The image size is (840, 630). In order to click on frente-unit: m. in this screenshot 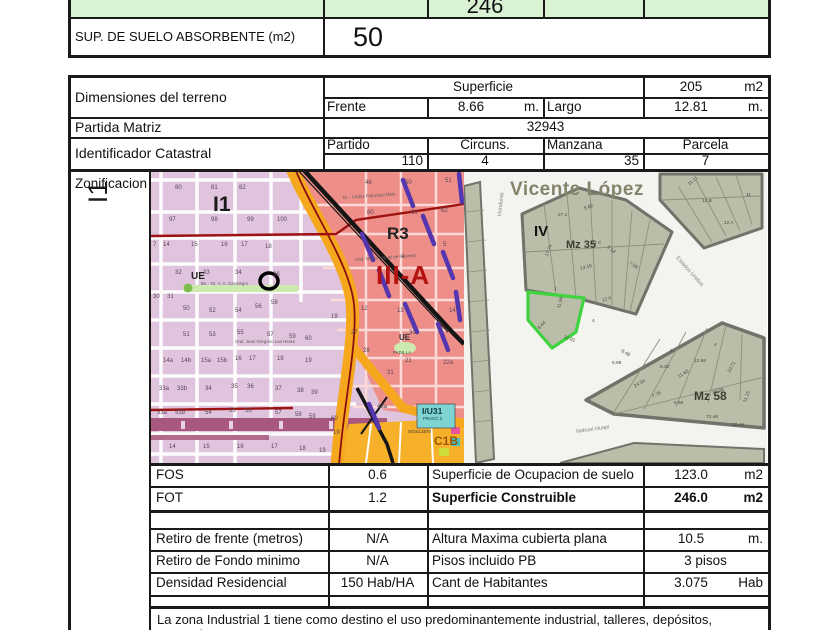, I will do `click(531, 106)`.